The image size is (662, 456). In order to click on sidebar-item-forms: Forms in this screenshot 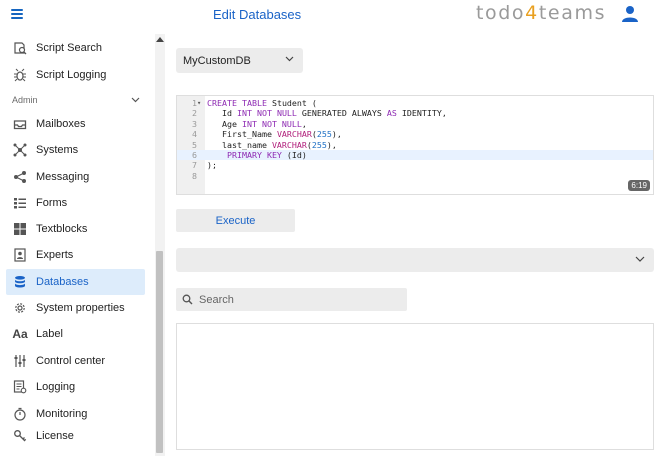, I will do `click(75, 203)`.